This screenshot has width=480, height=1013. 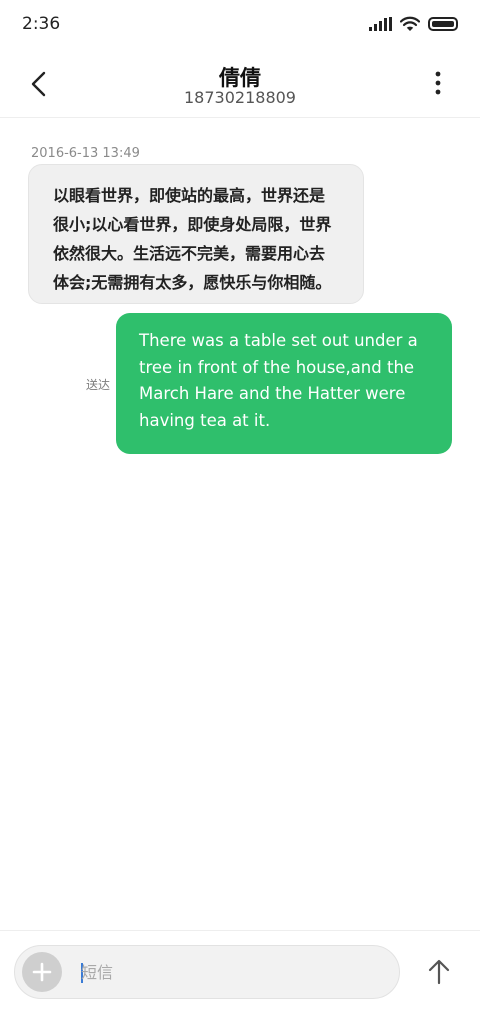 What do you see at coordinates (205, 420) in the screenshot?
I see `message-line: having tea at it.` at bounding box center [205, 420].